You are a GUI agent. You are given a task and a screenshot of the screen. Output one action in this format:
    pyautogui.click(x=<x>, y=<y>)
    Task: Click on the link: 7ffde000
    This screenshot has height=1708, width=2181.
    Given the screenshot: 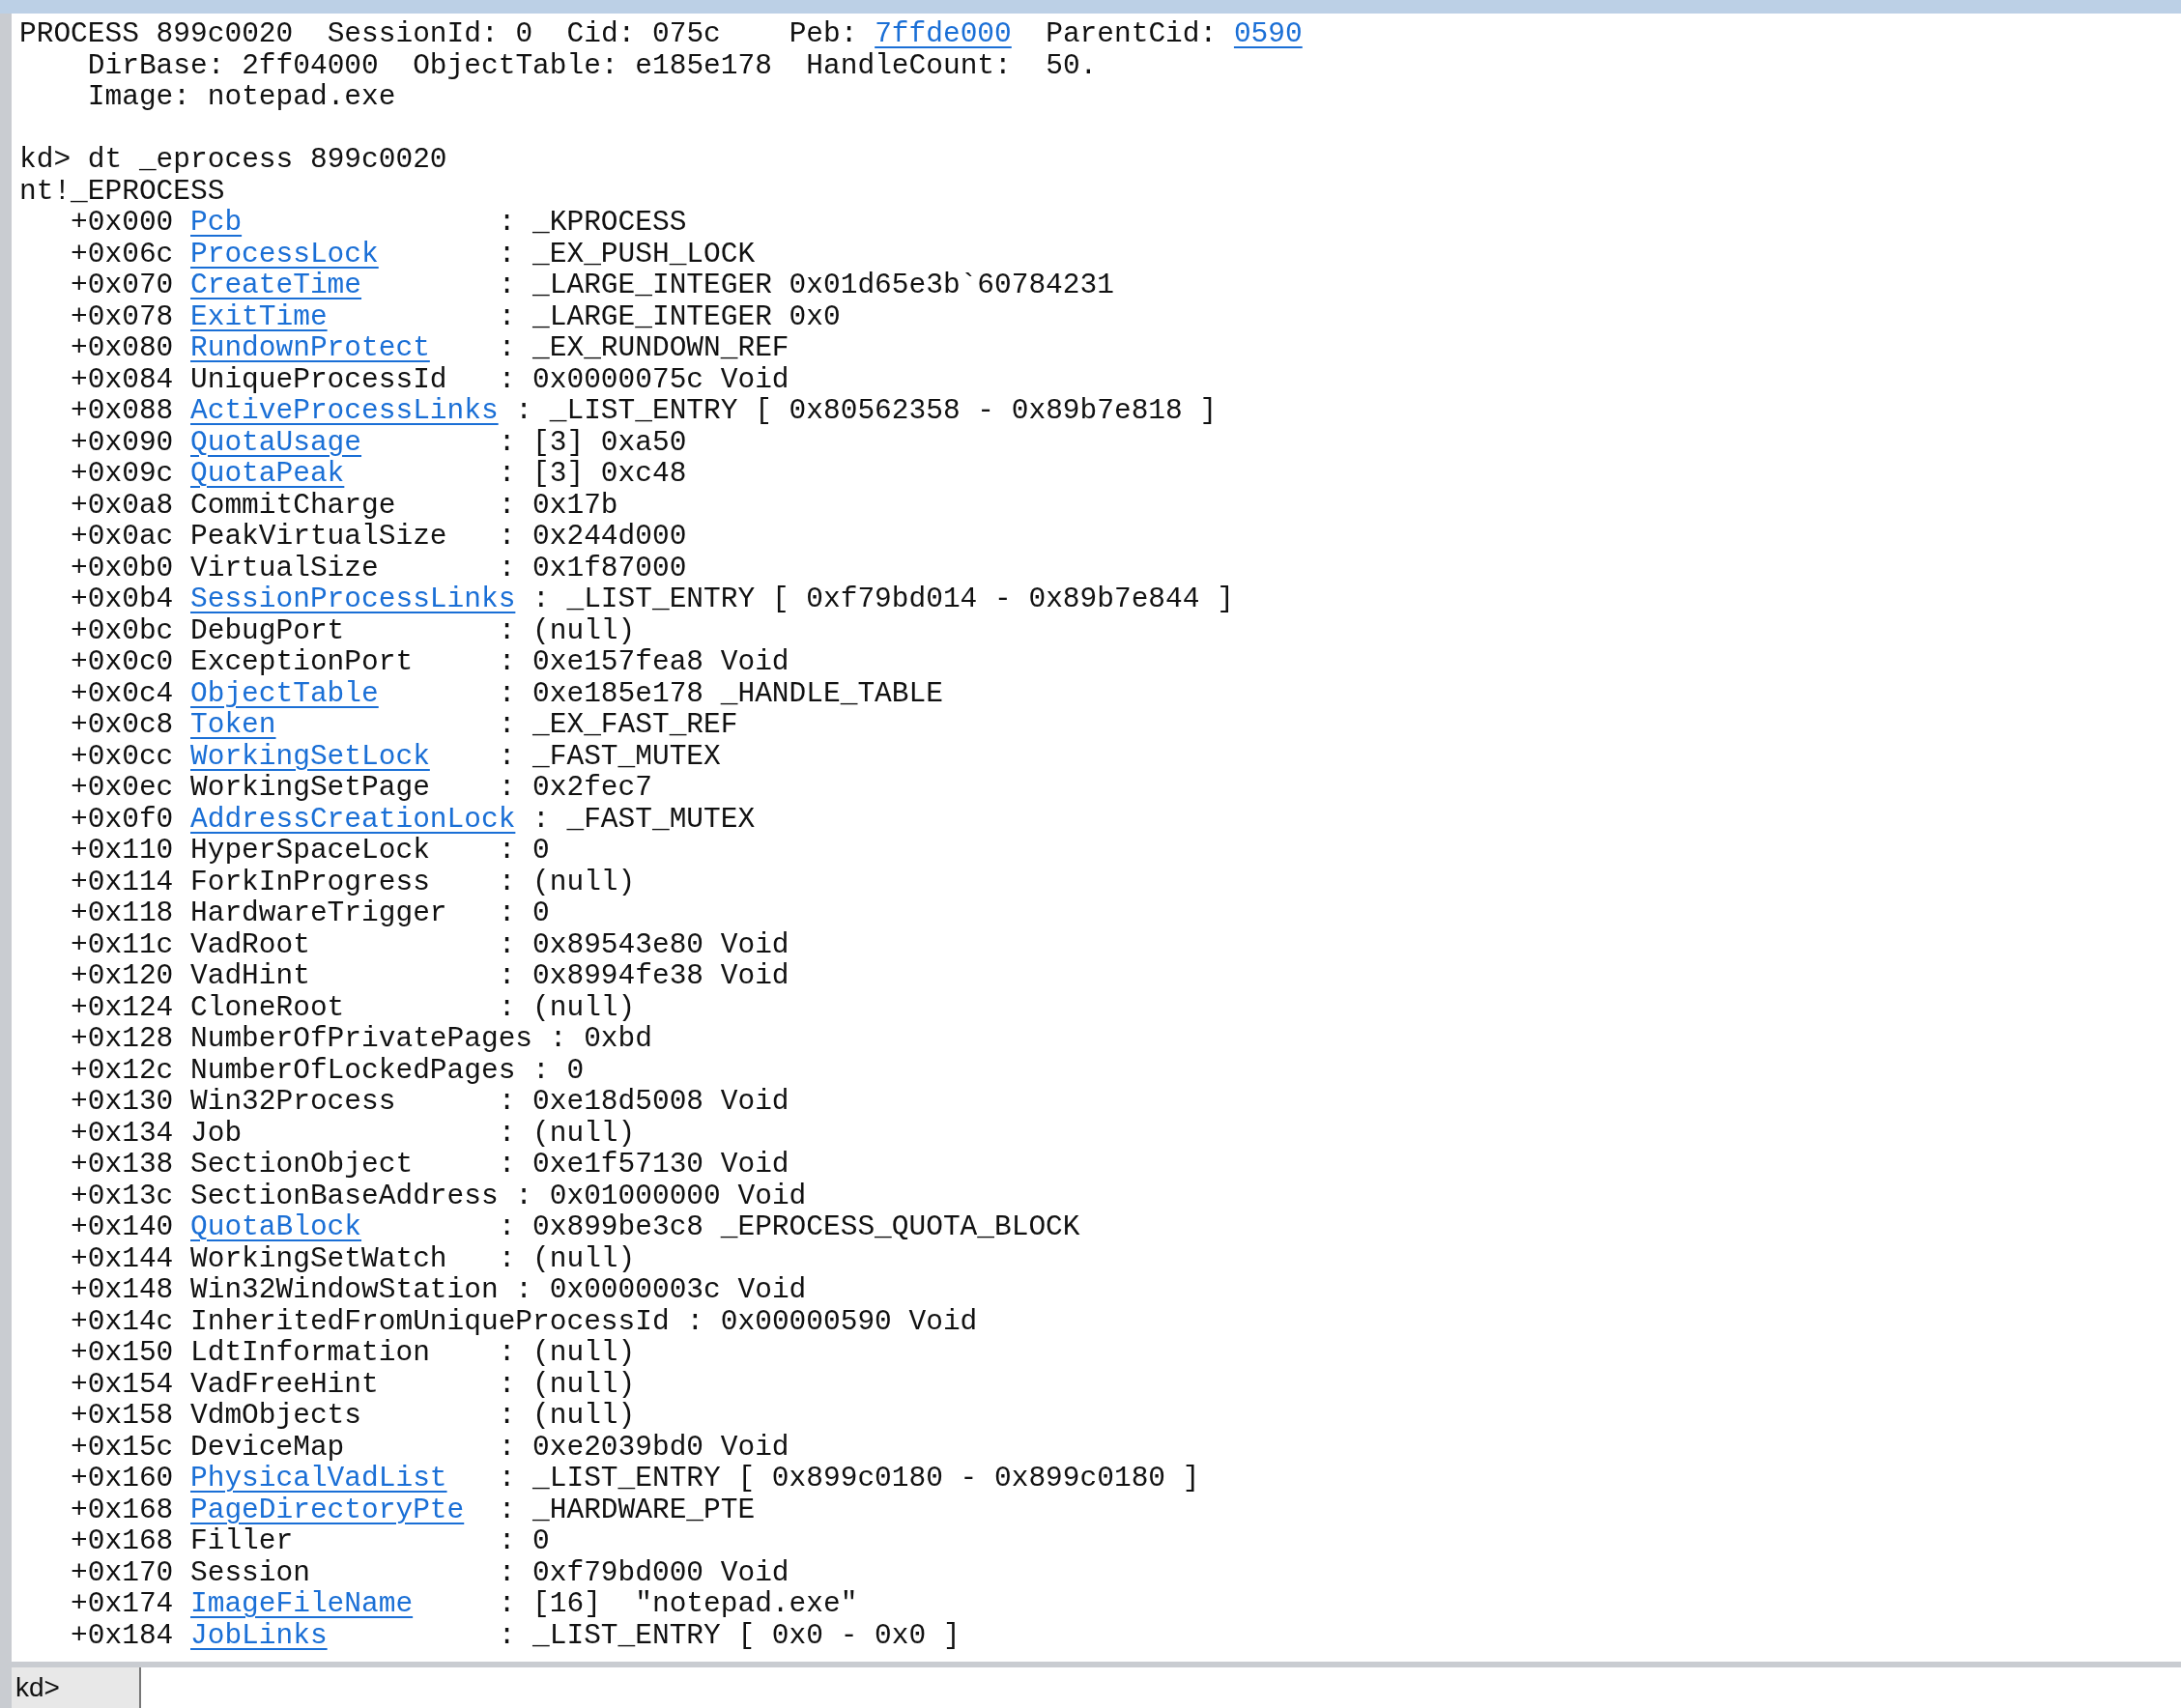 What is the action you would take?
    pyautogui.click(x=943, y=34)
    